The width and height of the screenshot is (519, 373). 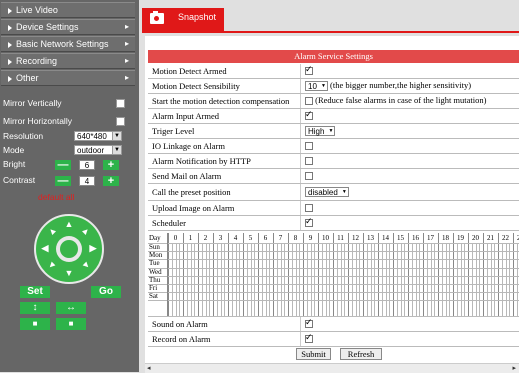 What do you see at coordinates (309, 70) in the screenshot?
I see `motion-detect-armed-checkbox` at bounding box center [309, 70].